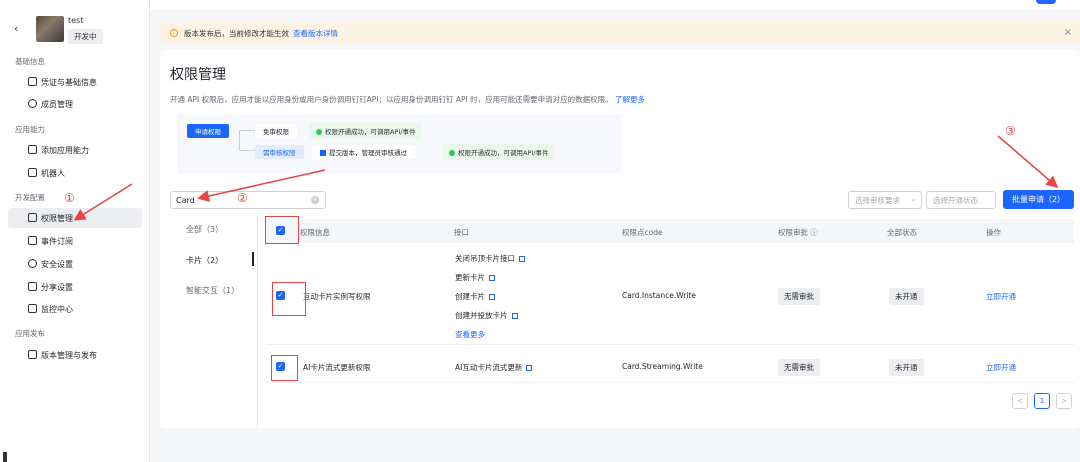 The height and width of the screenshot is (462, 1080). I want to click on section-dev: 开发配置, so click(30, 197).